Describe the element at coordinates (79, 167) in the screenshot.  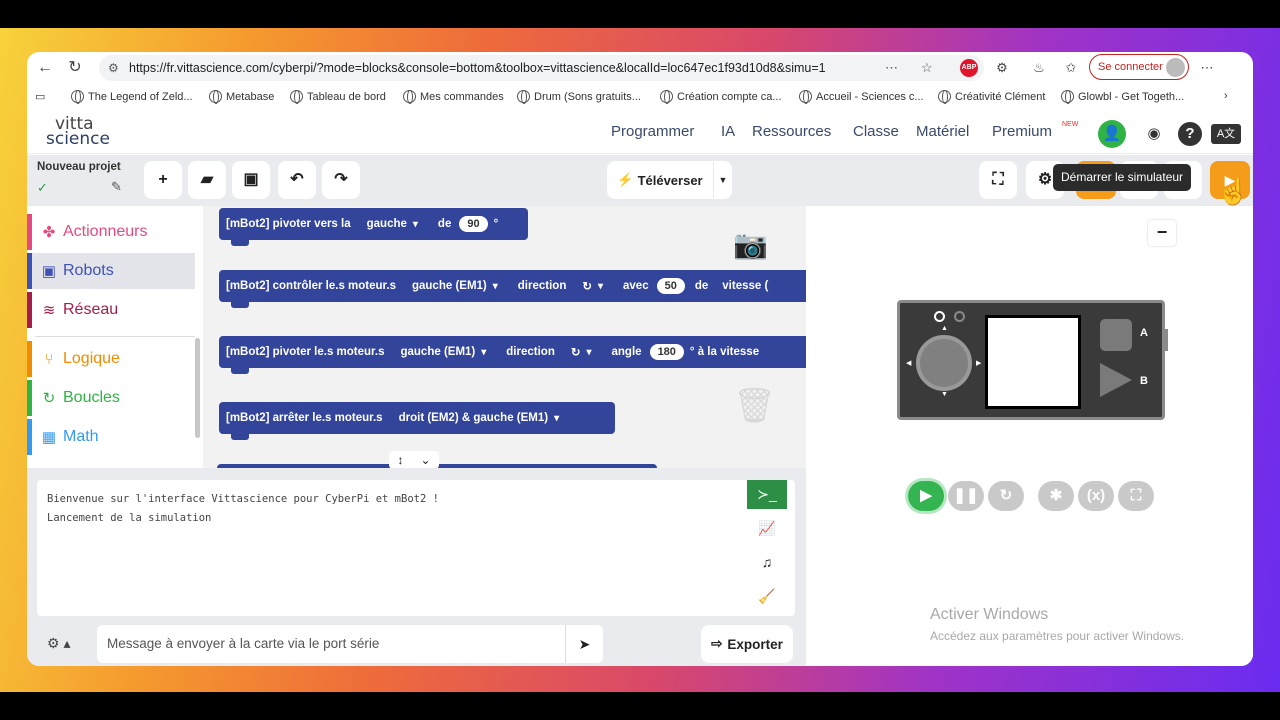
I see `project-name: Nouveau projet` at that location.